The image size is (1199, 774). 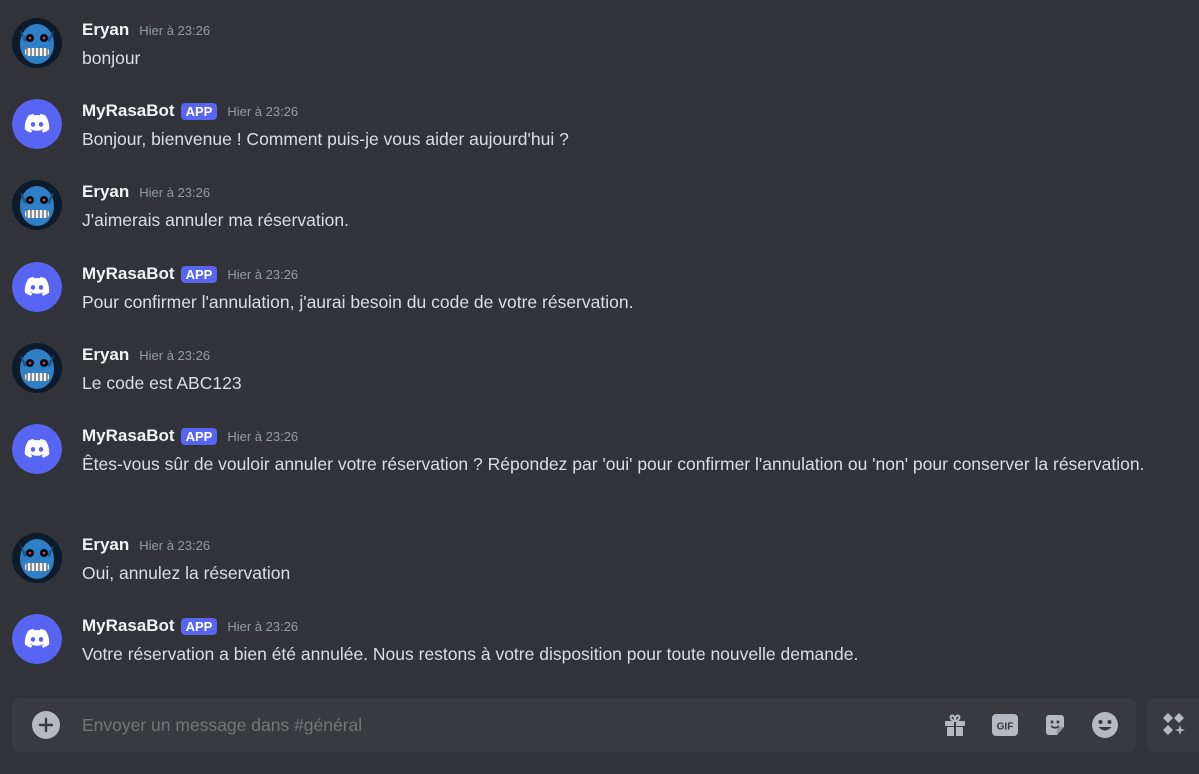 I want to click on message-composer: GIF, so click(x=574, y=725).